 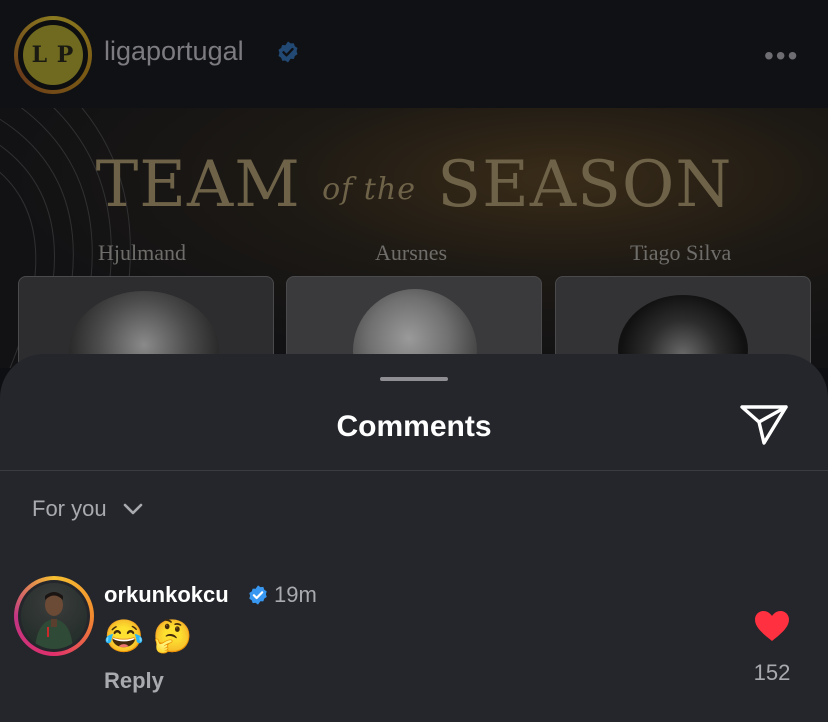 I want to click on post-author-avatar: L P, so click(x=53, y=55).